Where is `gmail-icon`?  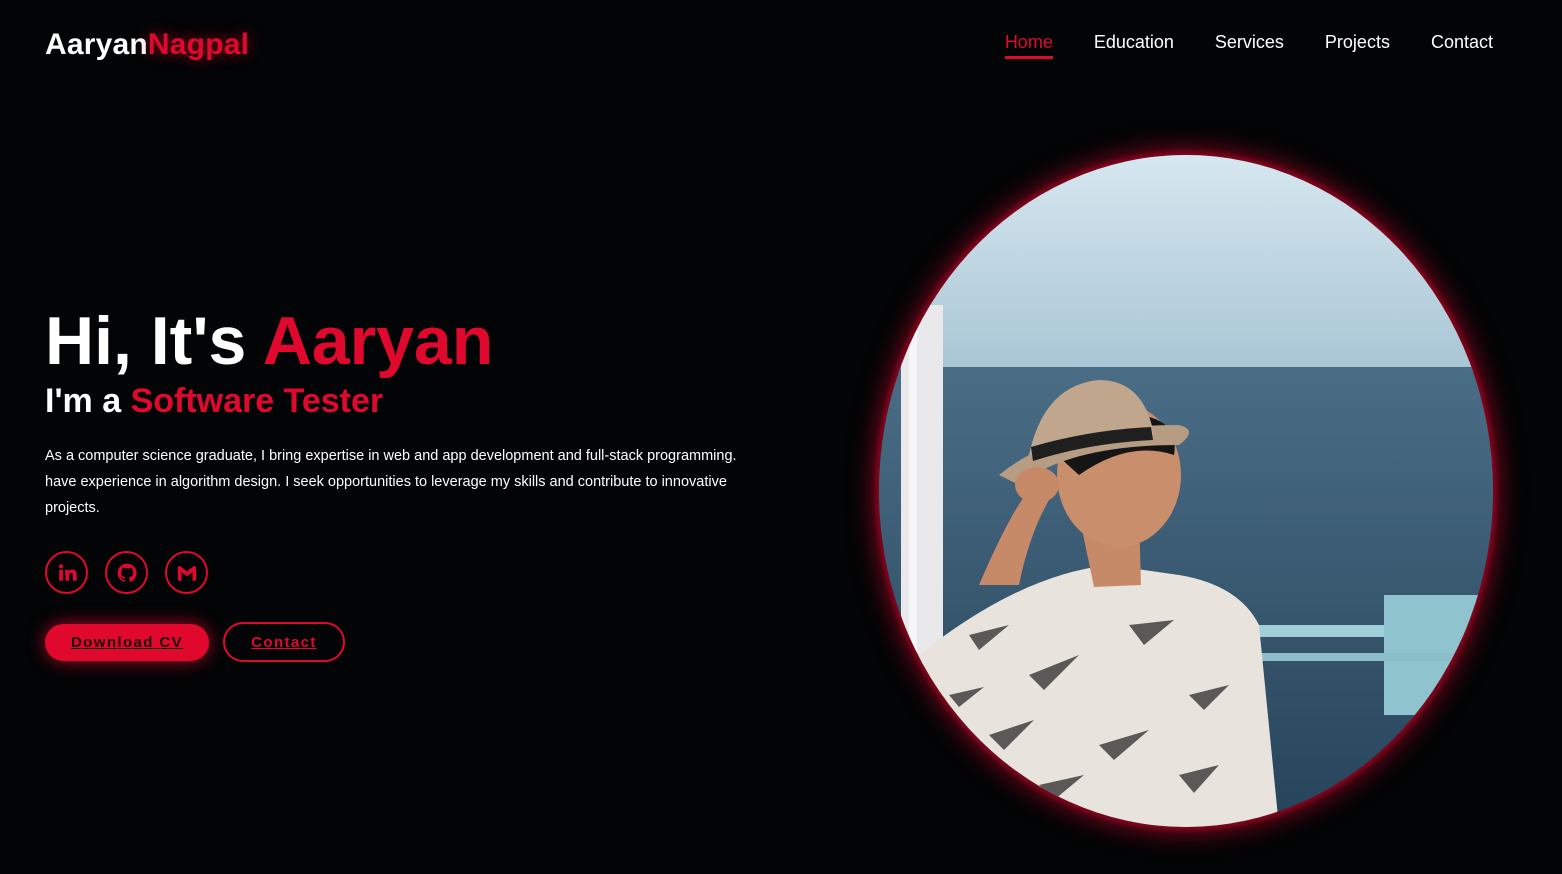
gmail-icon is located at coordinates (186, 573).